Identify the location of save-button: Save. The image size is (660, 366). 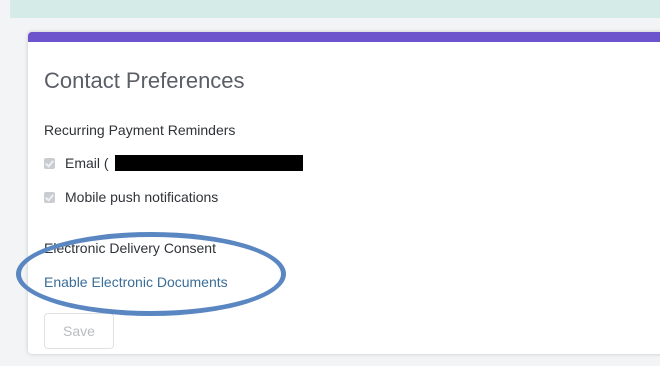
(79, 331).